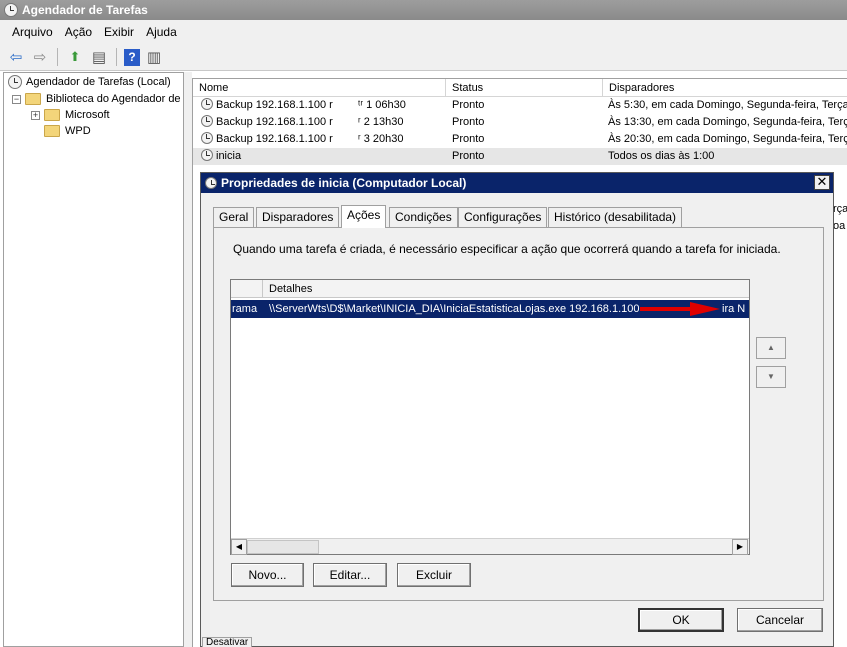 Image resolution: width=847 pixels, height=647 pixels. I want to click on task-trigger: Todos os dias às 1:00, so click(661, 156).